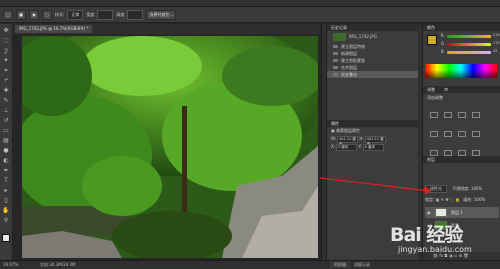 The width and height of the screenshot is (500, 269). I want to click on foreground-color-swatch, so click(6, 238).